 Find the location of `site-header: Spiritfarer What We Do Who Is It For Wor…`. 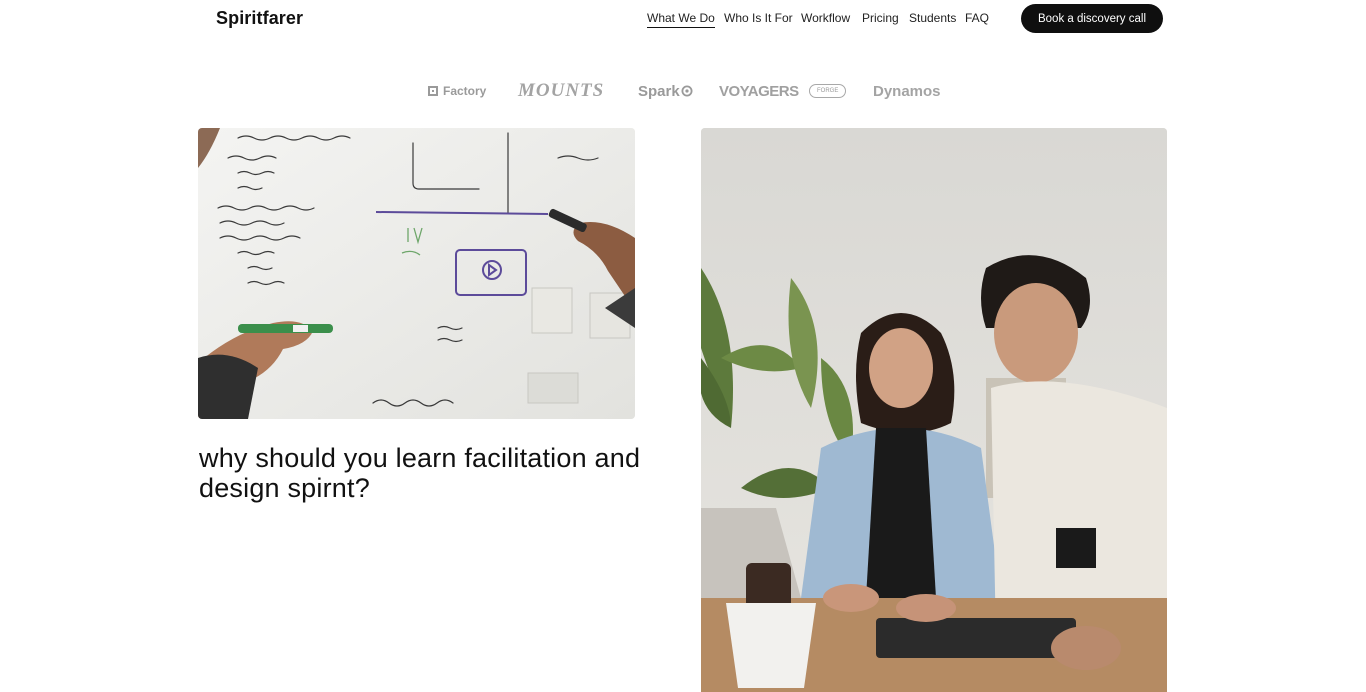

site-header: Spiritfarer What We Do Who Is It For Wor… is located at coordinates (683, 19).